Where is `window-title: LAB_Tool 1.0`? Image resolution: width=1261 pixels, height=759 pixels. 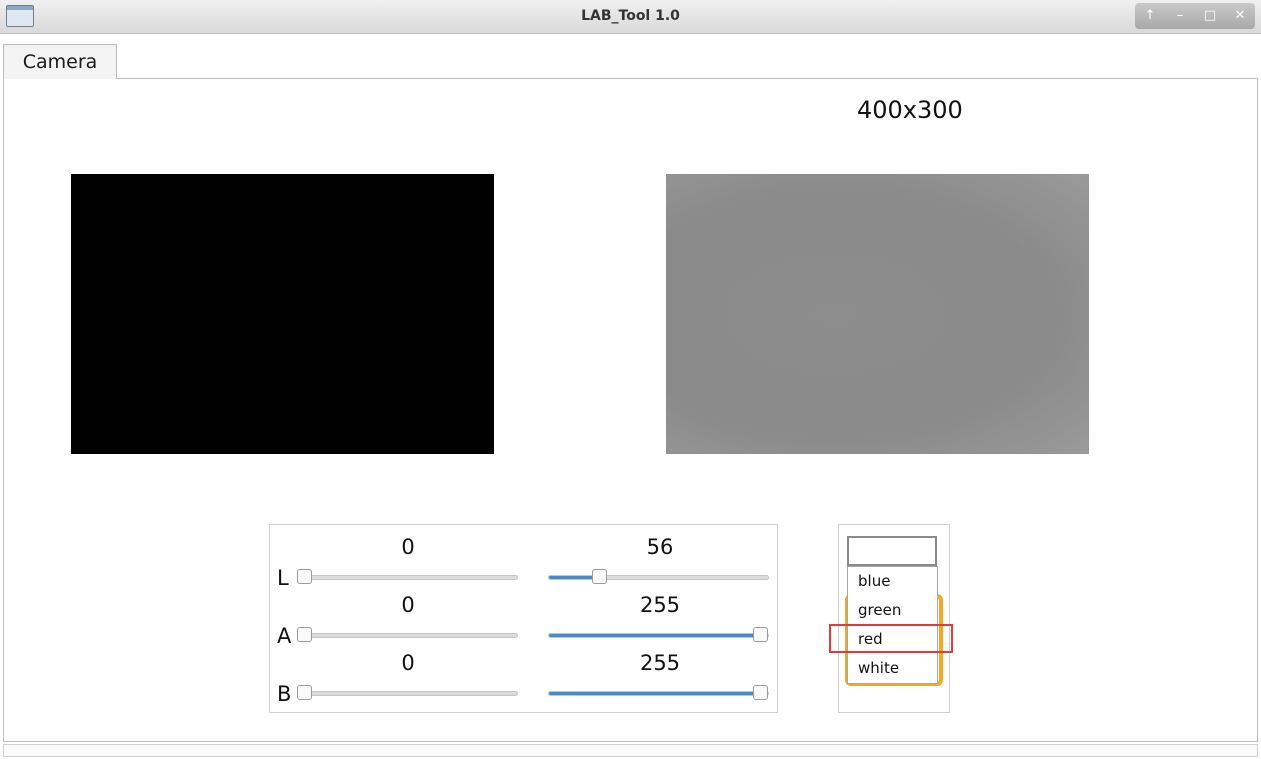
window-title: LAB_Tool 1.0 is located at coordinates (630, 16).